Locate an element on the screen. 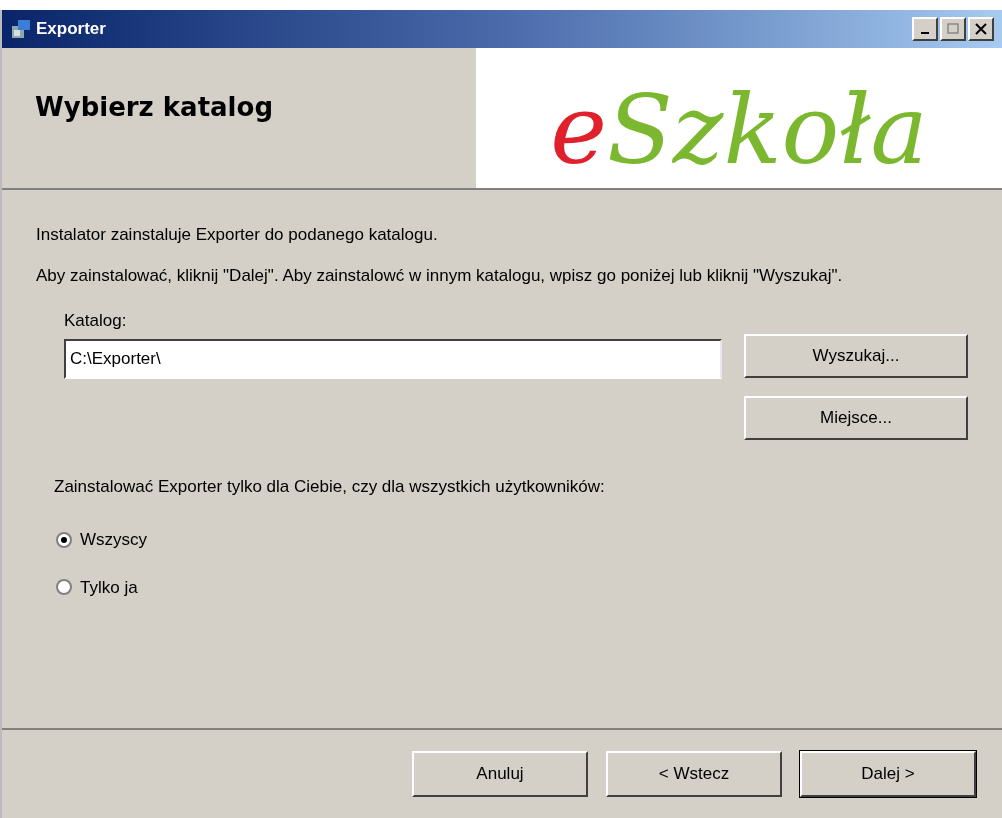 The width and height of the screenshot is (1002, 818). window-title: Exporter is located at coordinates (71, 29).